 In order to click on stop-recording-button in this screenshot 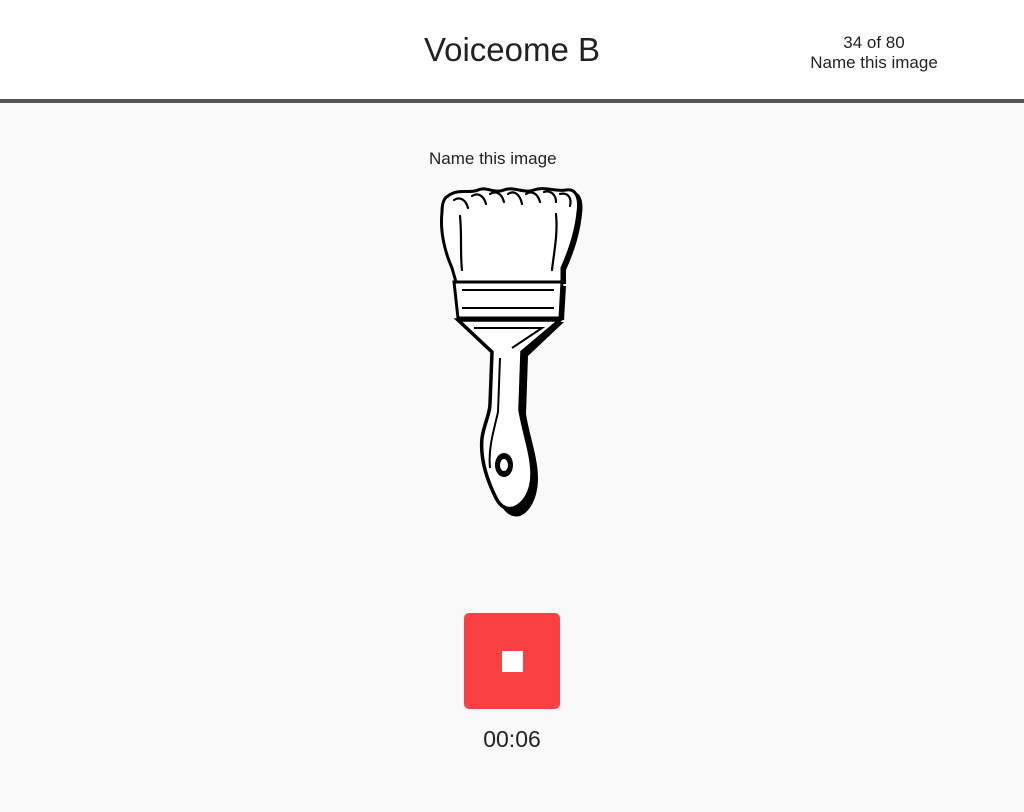, I will do `click(512, 661)`.